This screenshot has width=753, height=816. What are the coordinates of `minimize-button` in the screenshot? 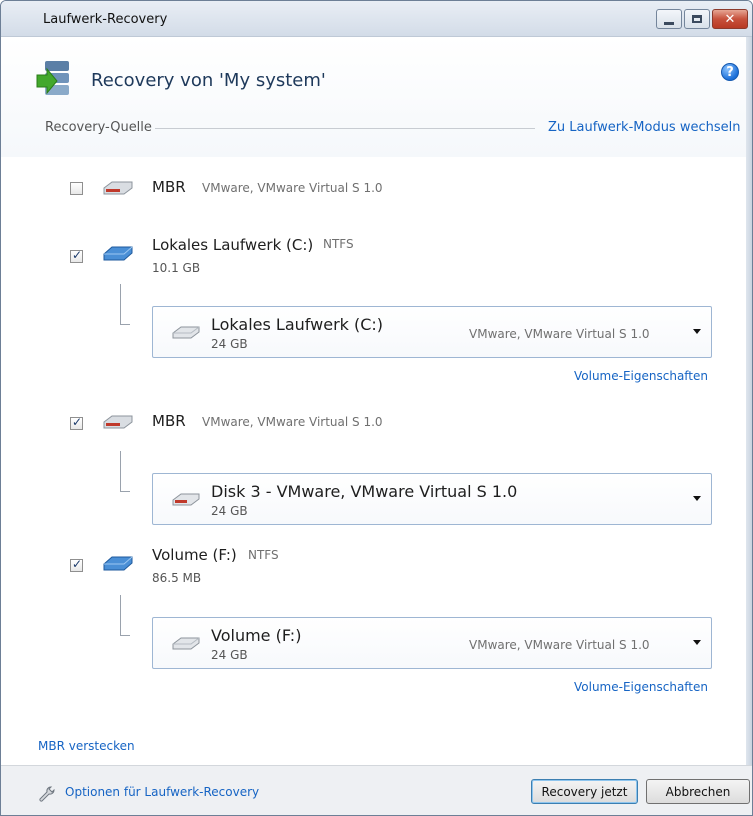 It's located at (669, 19).